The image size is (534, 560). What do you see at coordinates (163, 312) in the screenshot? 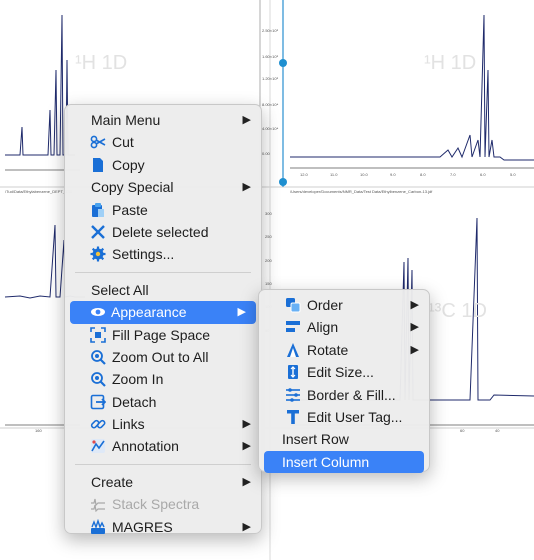
I see `menu-item-appearance: Appearance ▶` at bounding box center [163, 312].